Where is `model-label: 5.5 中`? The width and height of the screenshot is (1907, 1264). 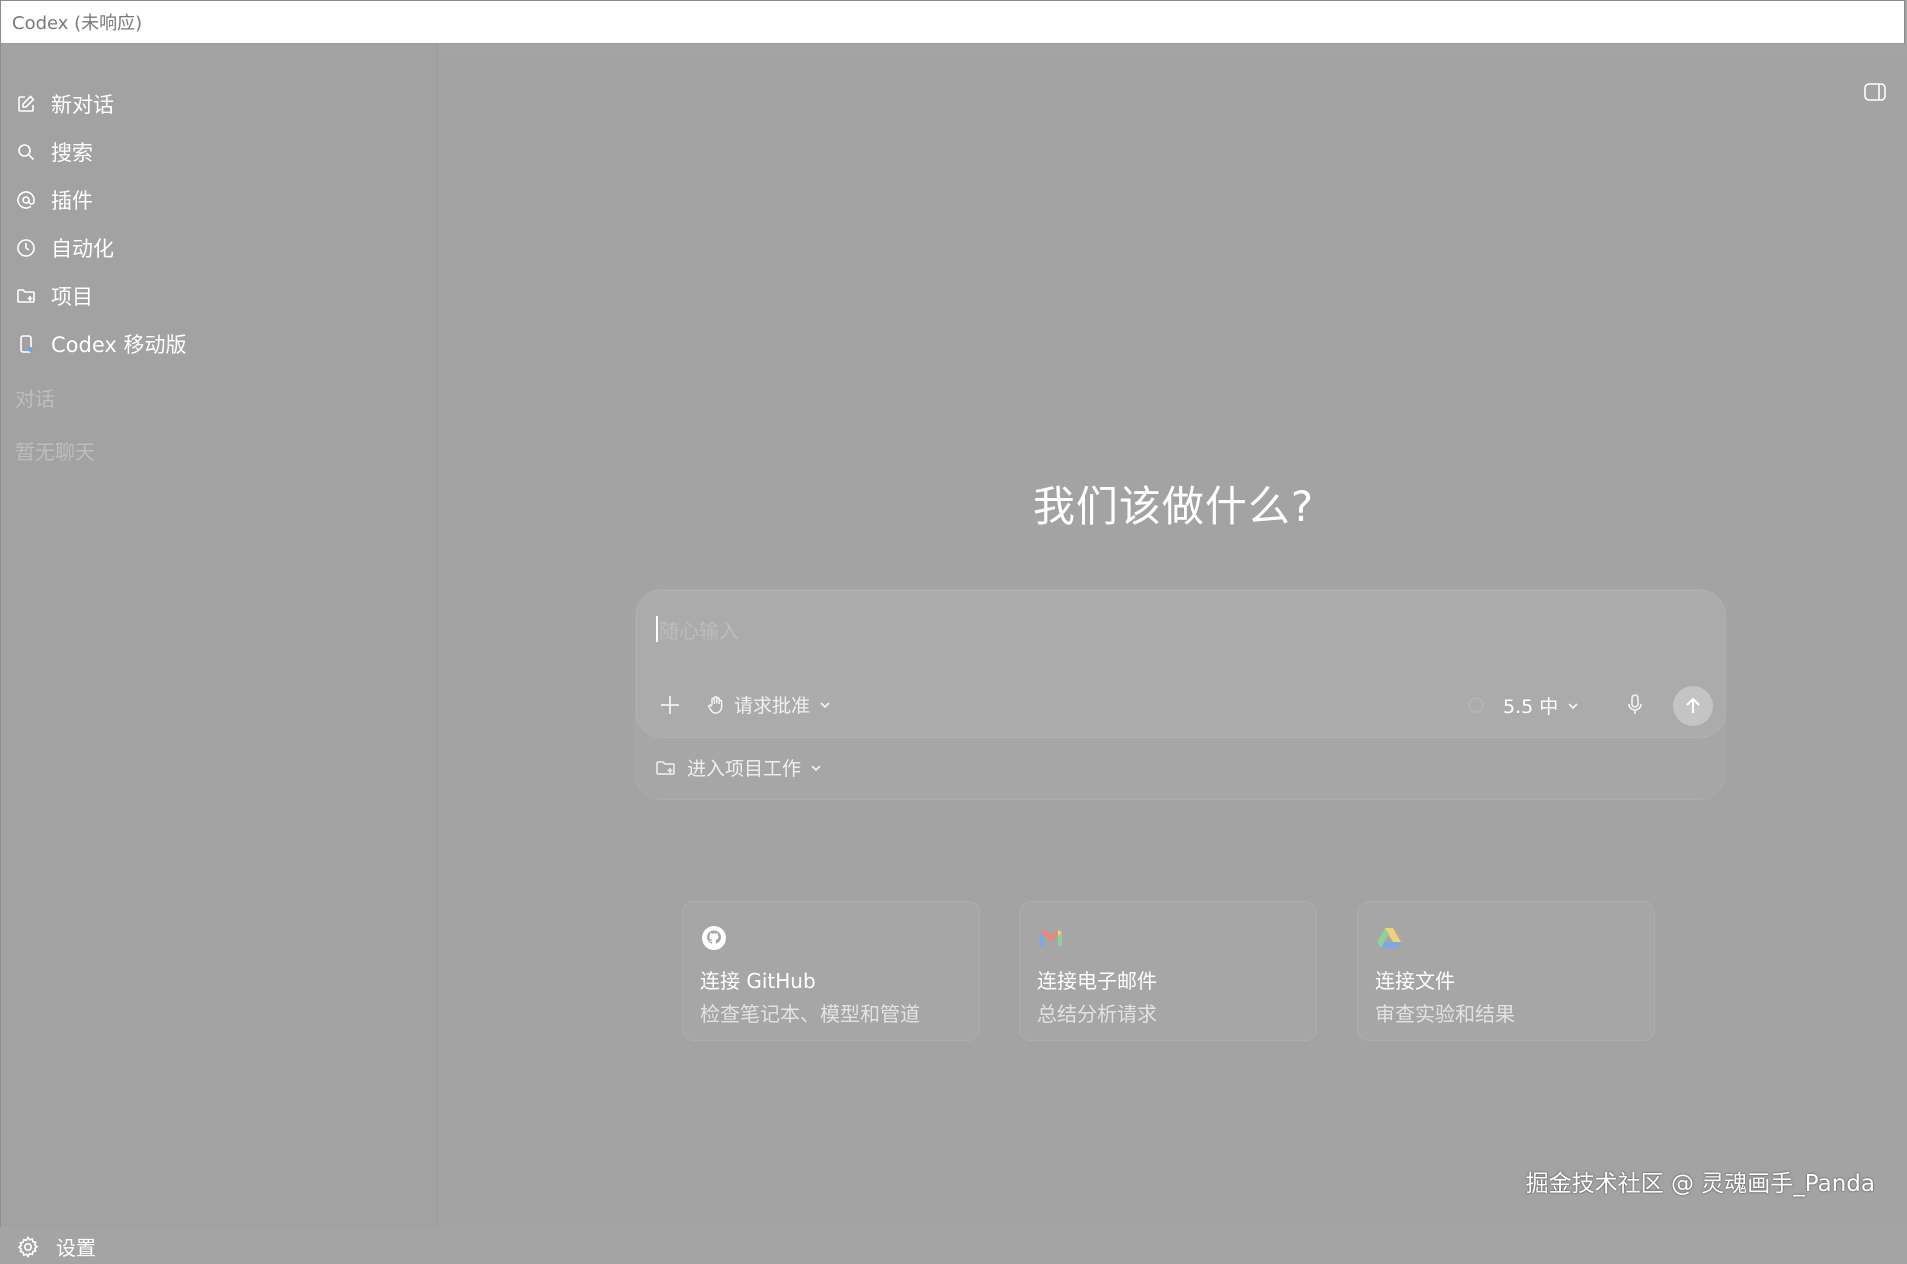 model-label: 5.5 中 is located at coordinates (1531, 707).